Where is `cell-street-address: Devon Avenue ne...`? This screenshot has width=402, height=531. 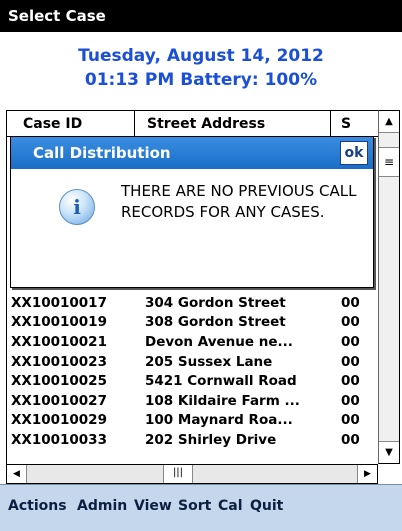
cell-street-address: Devon Avenue ne... is located at coordinates (219, 341).